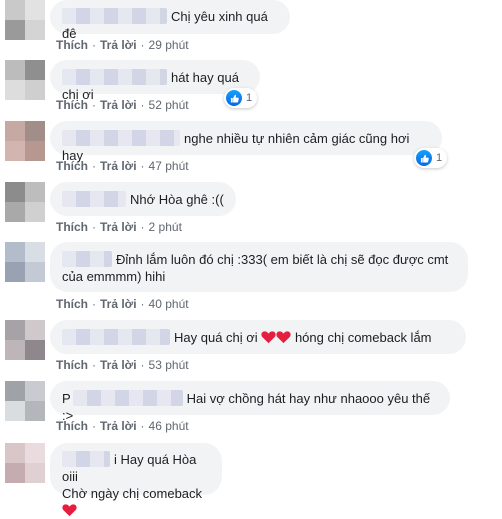  I want to click on comment-actions: Thích · Trả lời · 52 phút, so click(122, 105).